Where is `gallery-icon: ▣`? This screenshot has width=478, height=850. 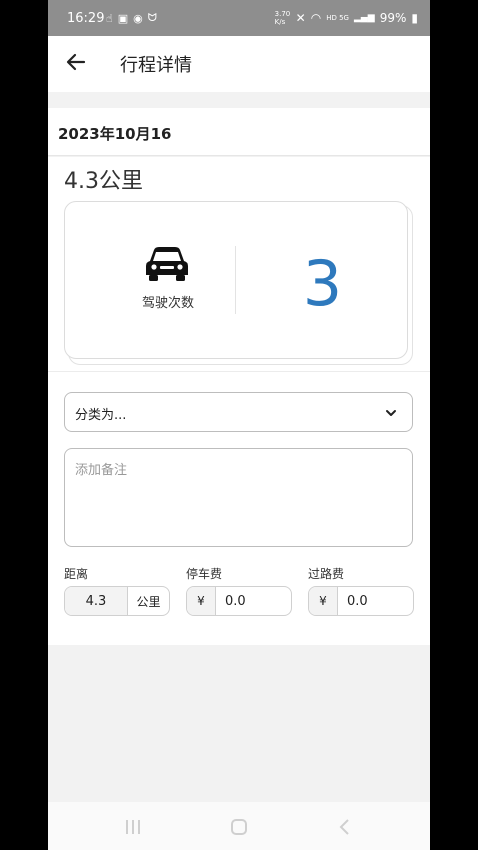 gallery-icon: ▣ is located at coordinates (123, 18).